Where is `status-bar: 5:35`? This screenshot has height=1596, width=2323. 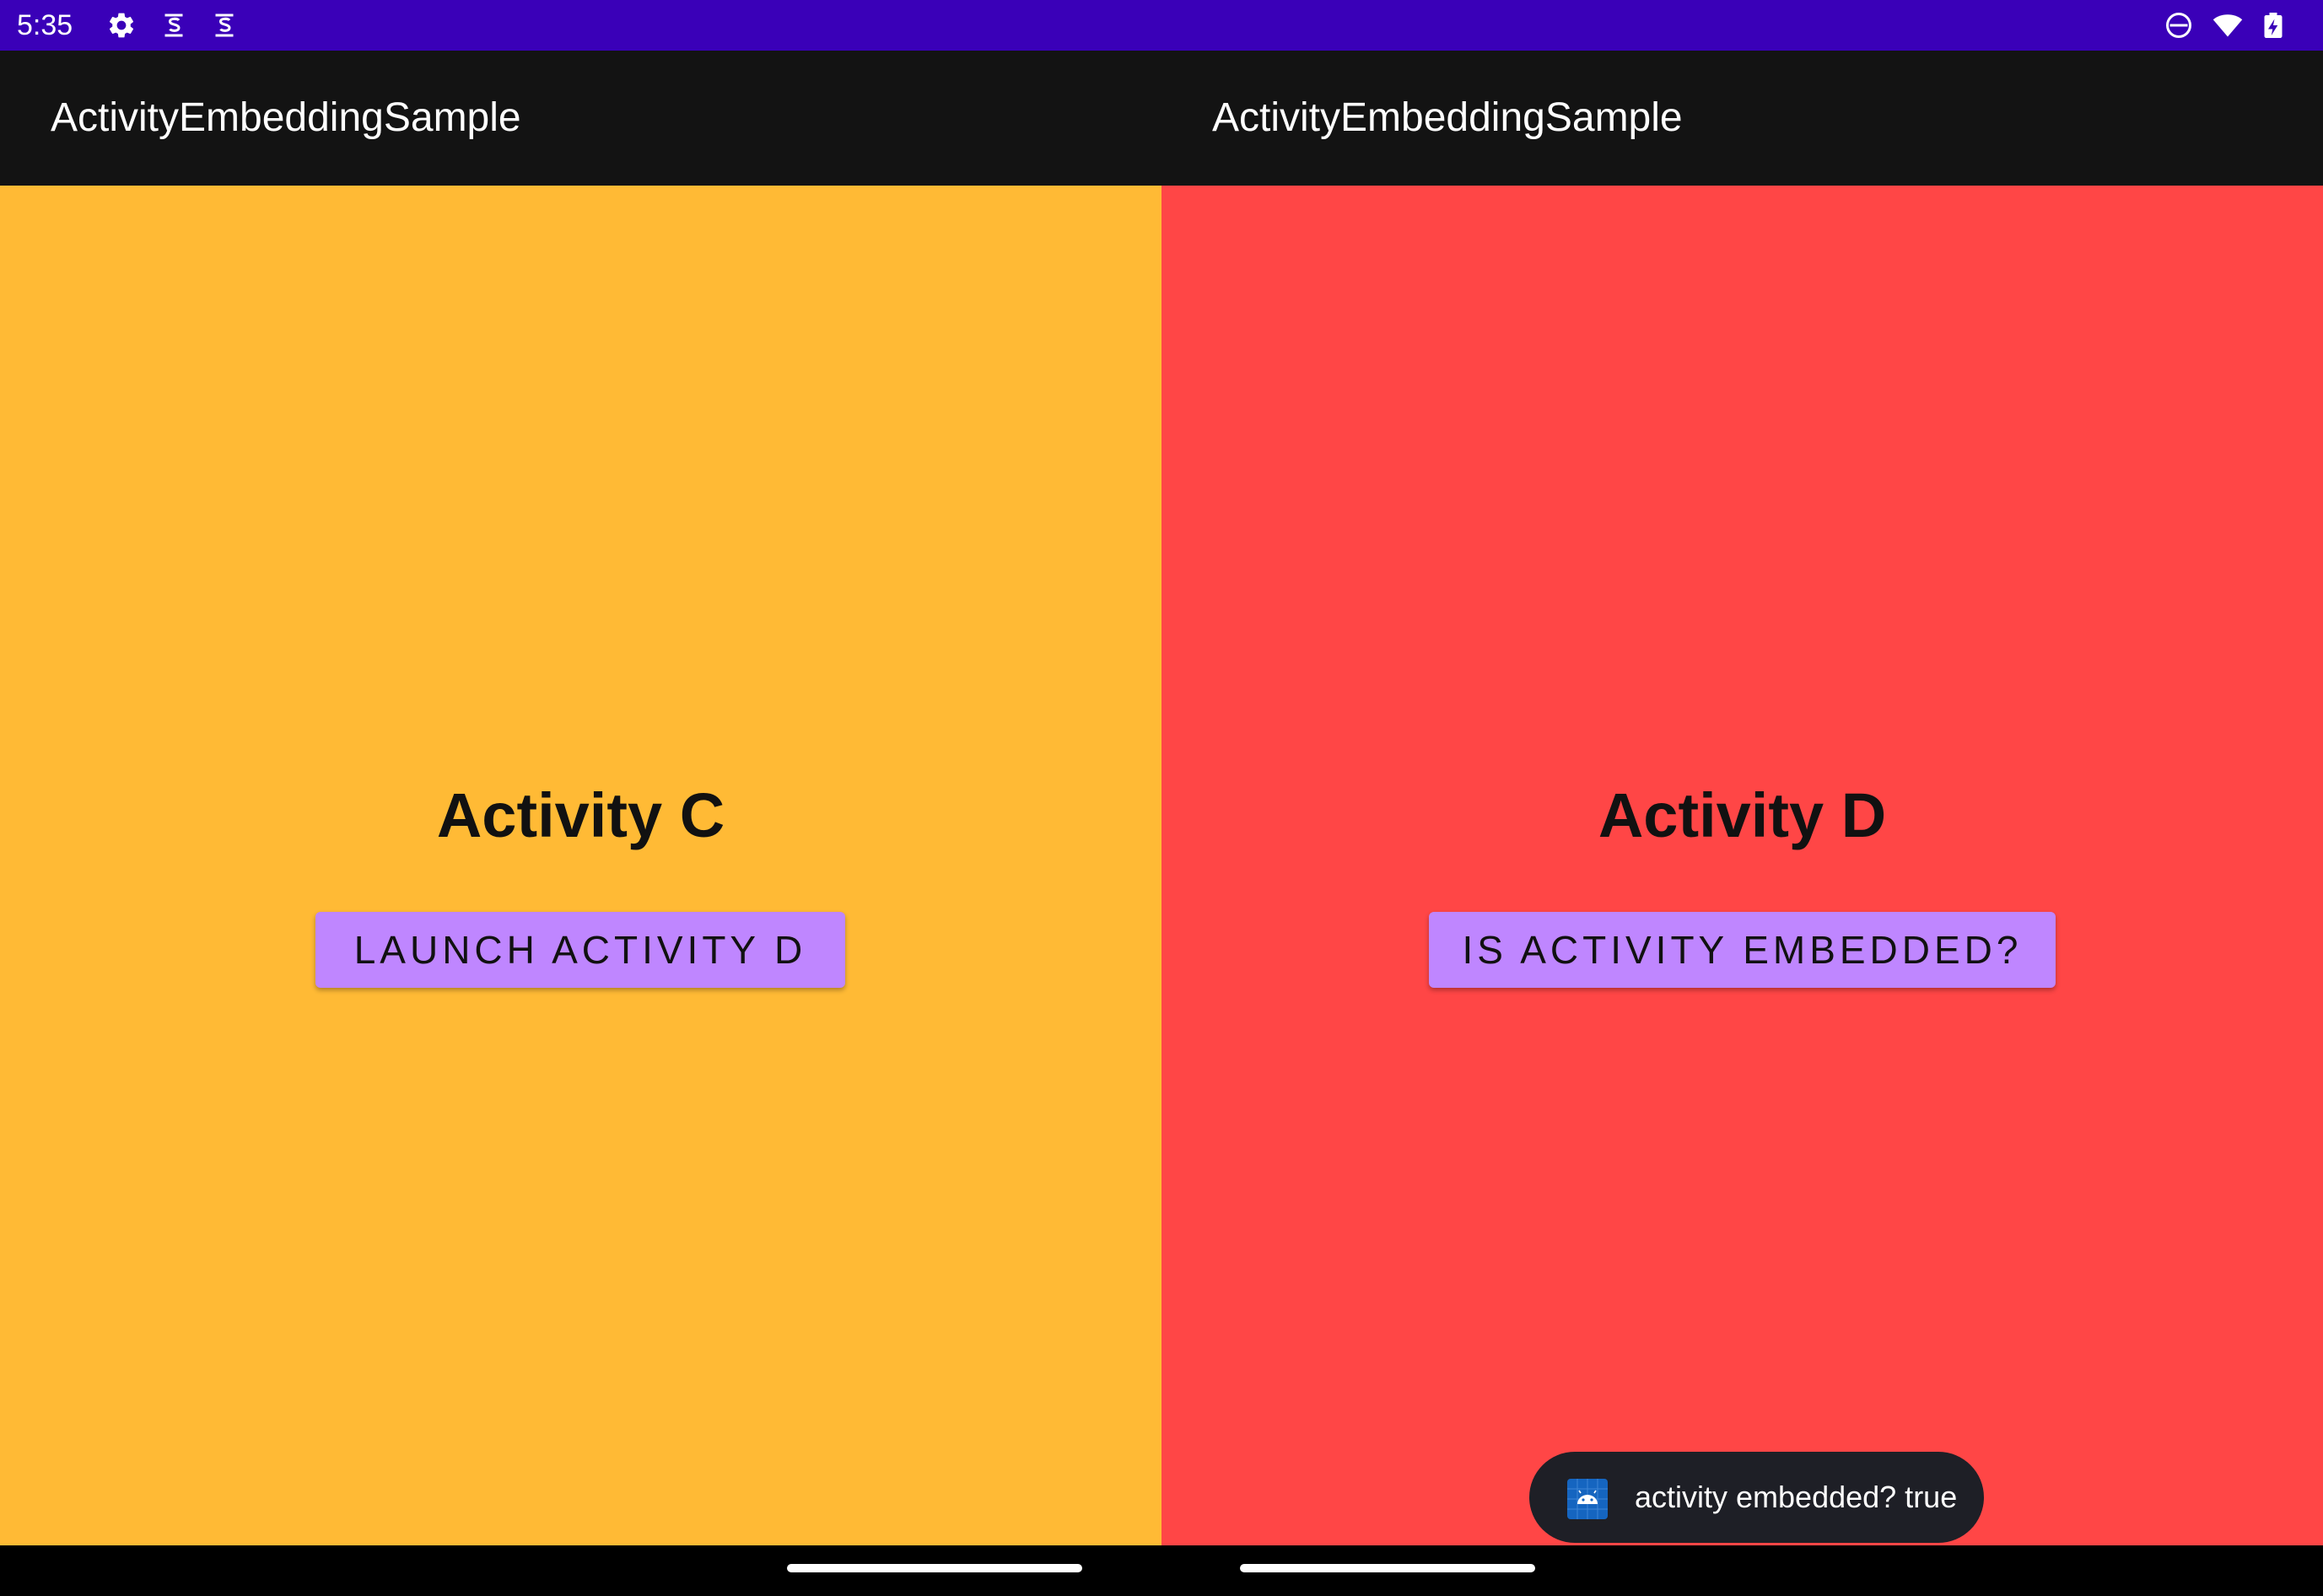 status-bar: 5:35 is located at coordinates (1161, 26).